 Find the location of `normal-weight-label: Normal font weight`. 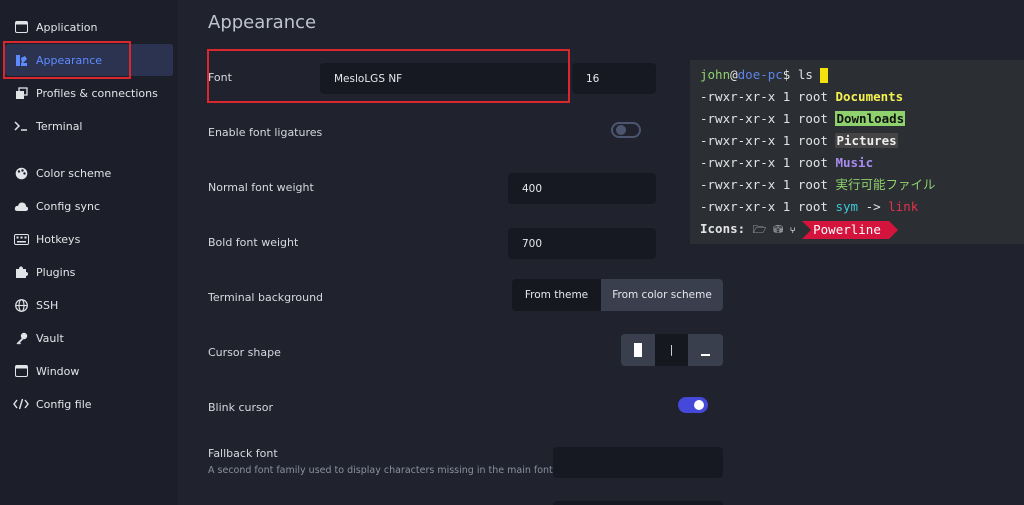

normal-weight-label: Normal font weight is located at coordinates (261, 187).